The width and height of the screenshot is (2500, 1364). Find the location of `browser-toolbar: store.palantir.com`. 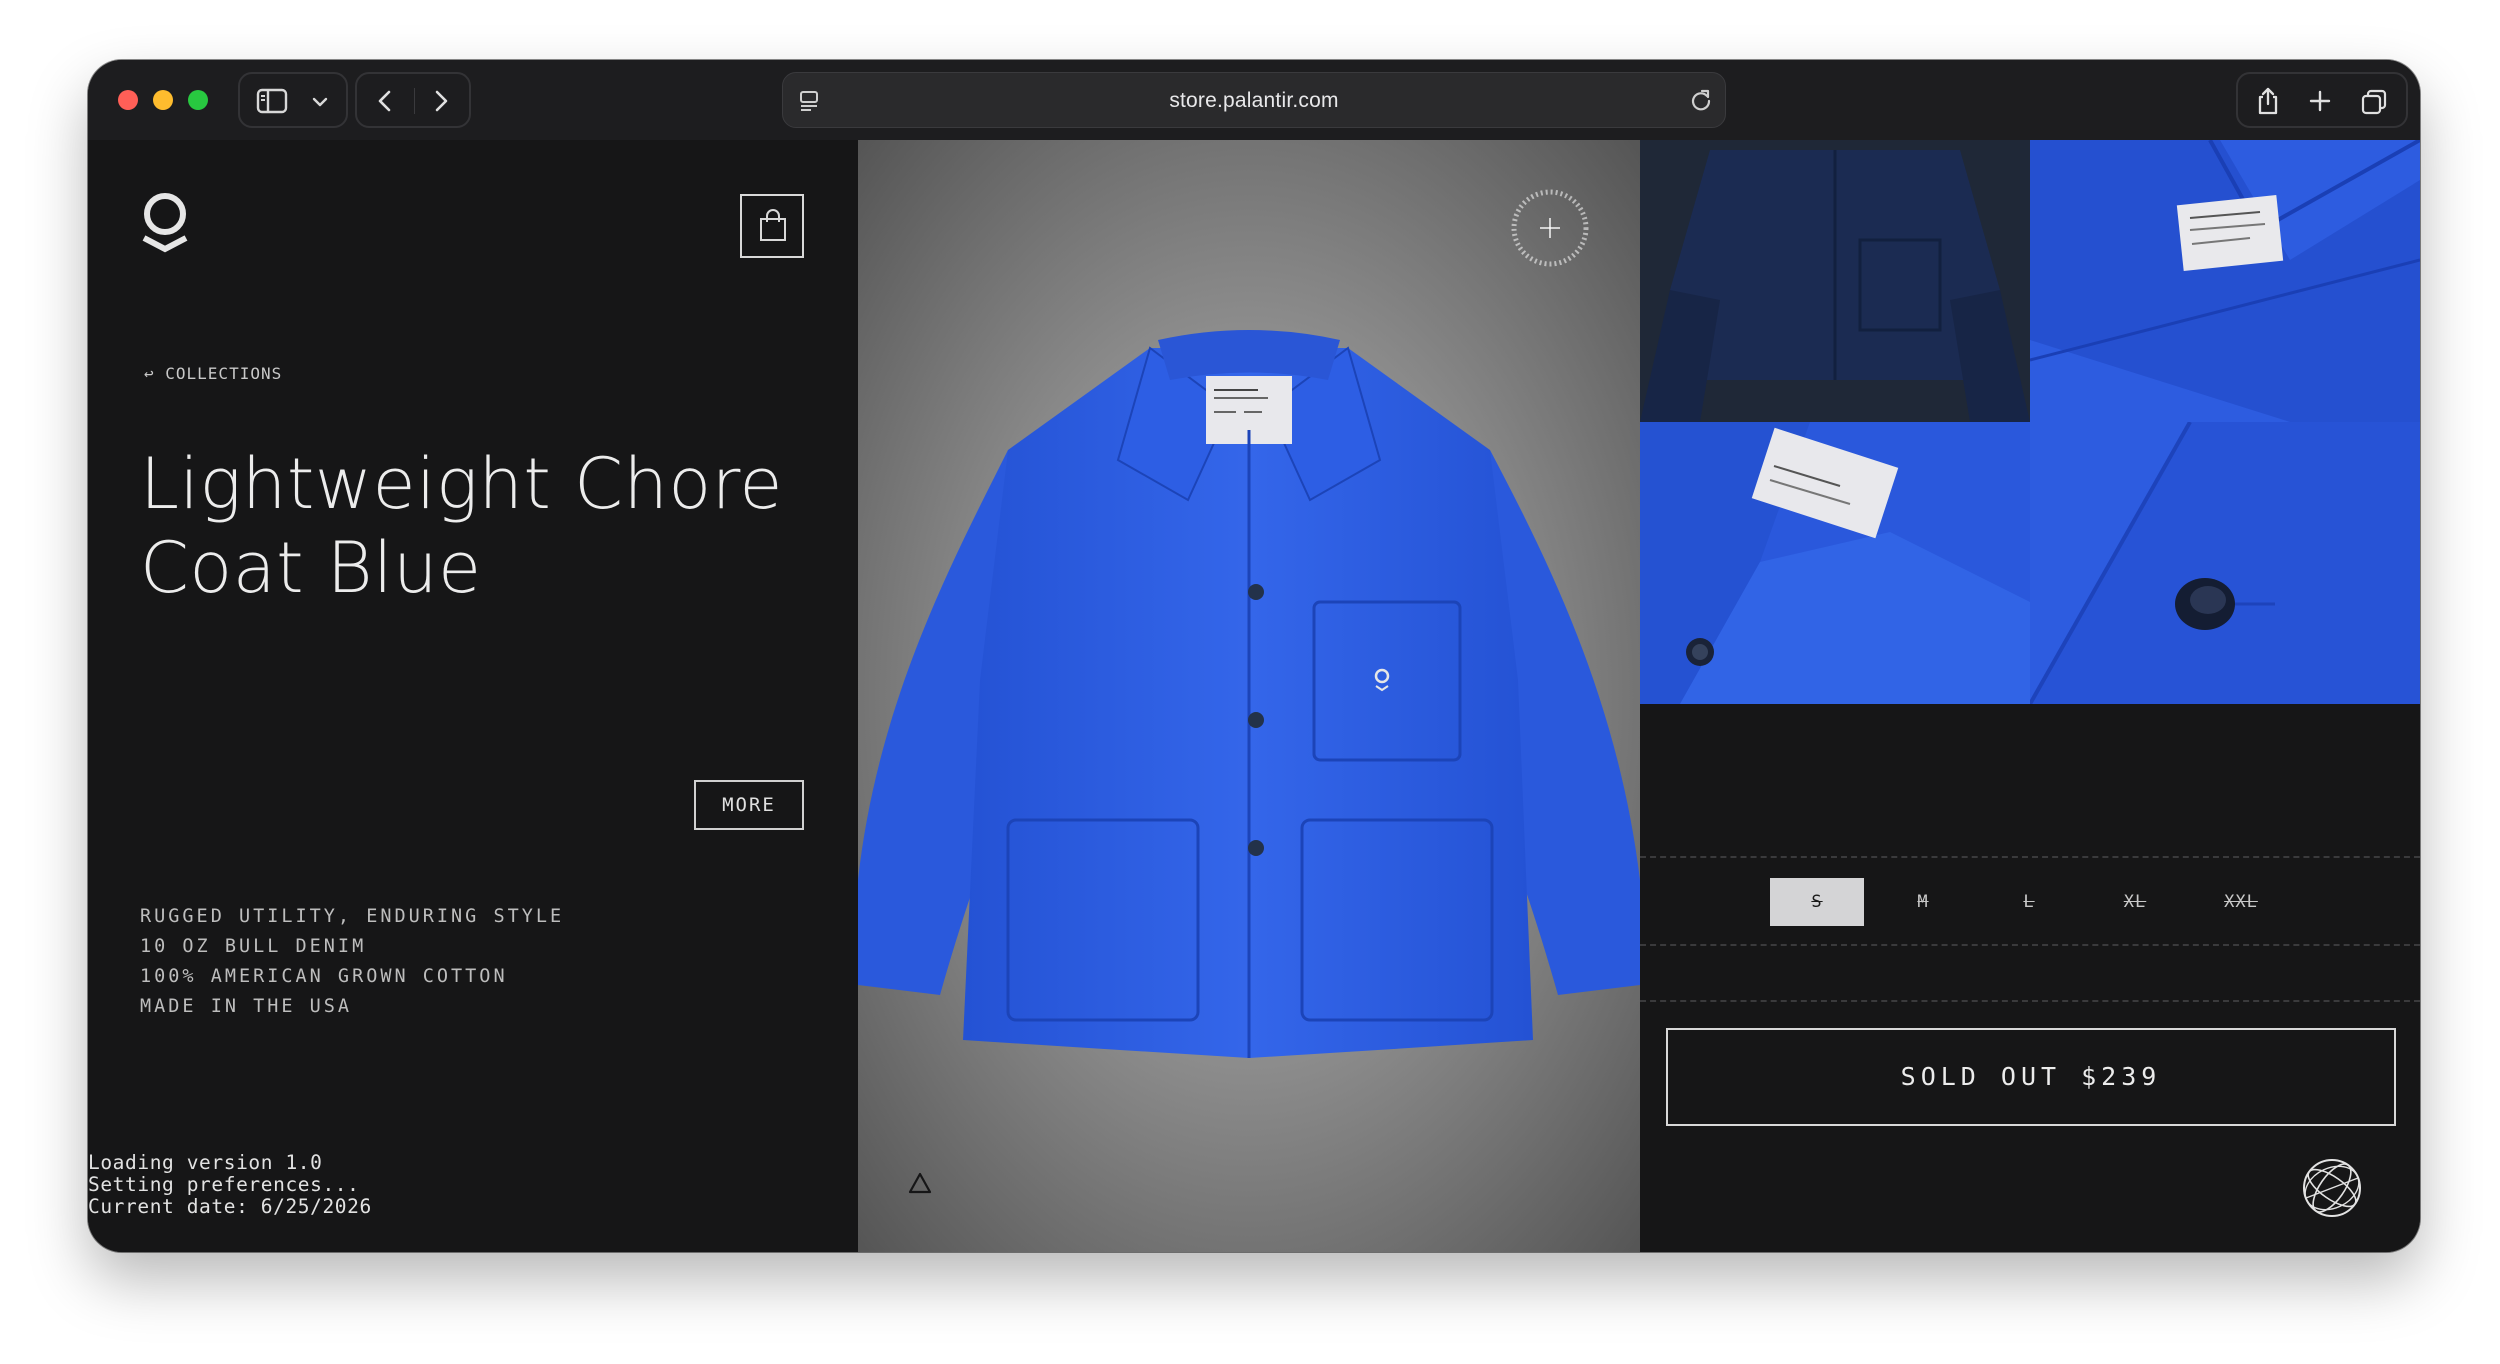

browser-toolbar: store.palantir.com is located at coordinates (1254, 100).